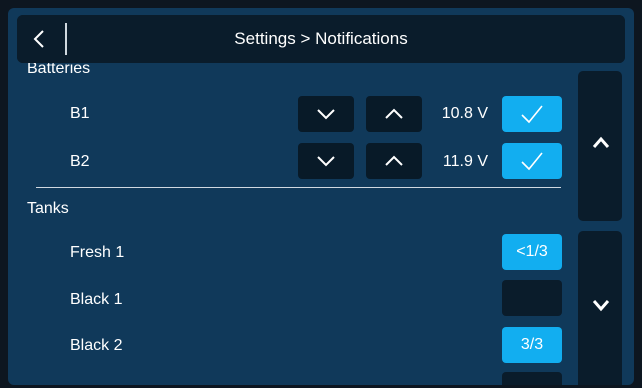  I want to click on page-title: Settings > Notifications, so click(321, 38).